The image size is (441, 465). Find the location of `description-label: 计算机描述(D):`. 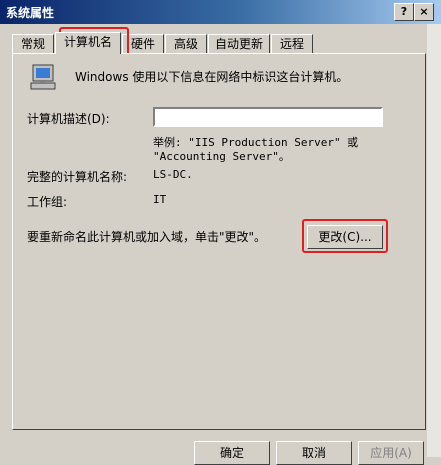

description-label: 计算机描述(D): is located at coordinates (68, 119).